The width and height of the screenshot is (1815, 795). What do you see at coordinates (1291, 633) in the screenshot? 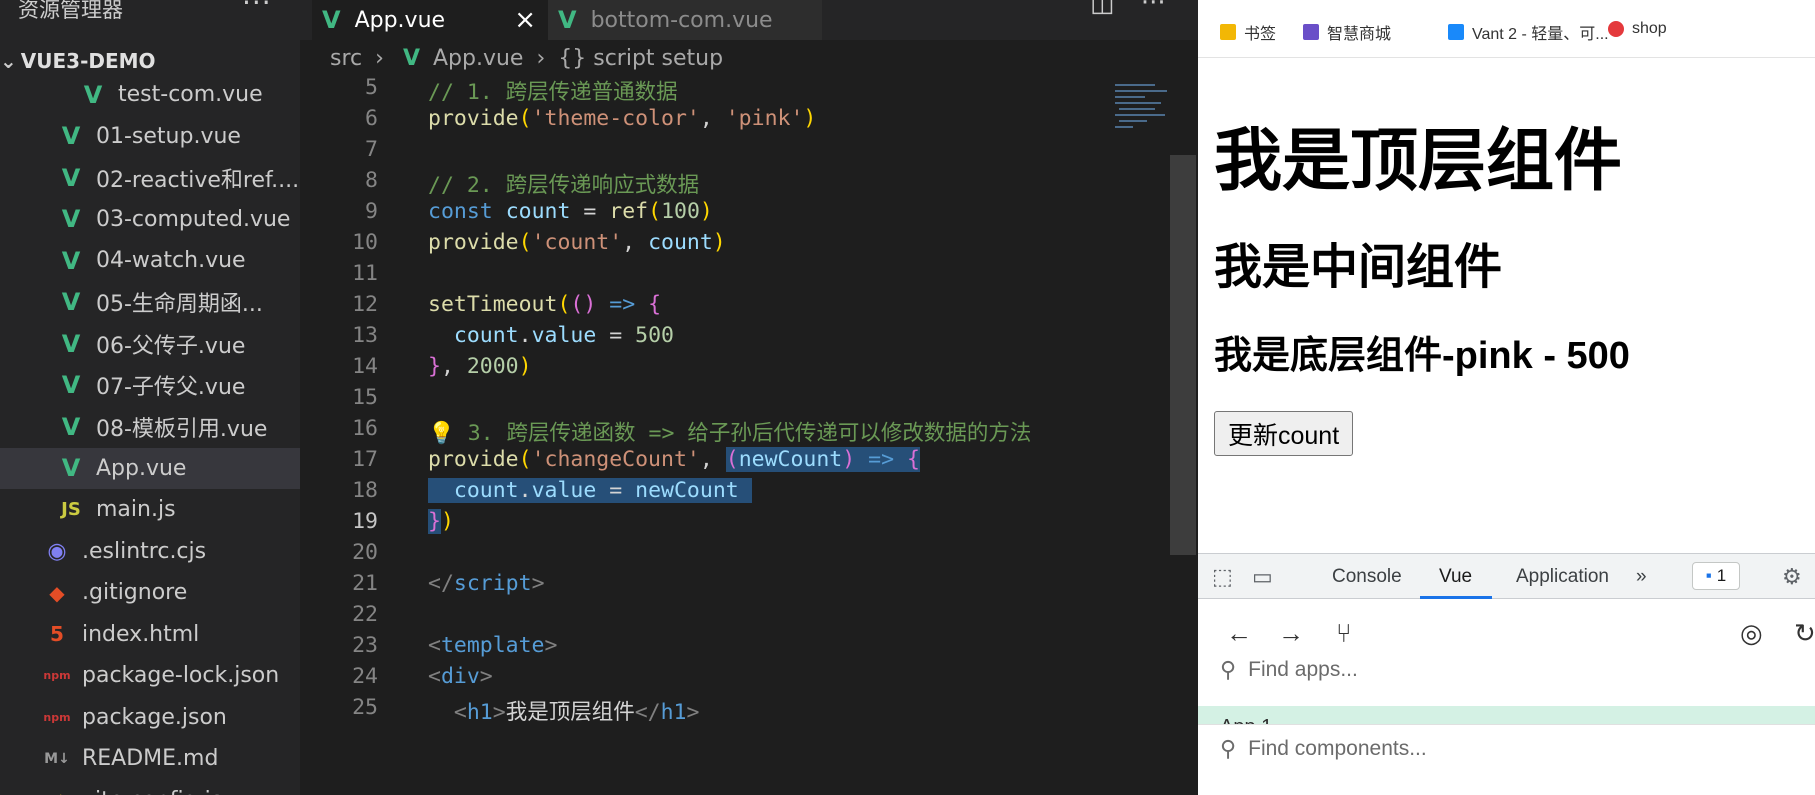
I see `forward-arrow-icon: →` at bounding box center [1291, 633].